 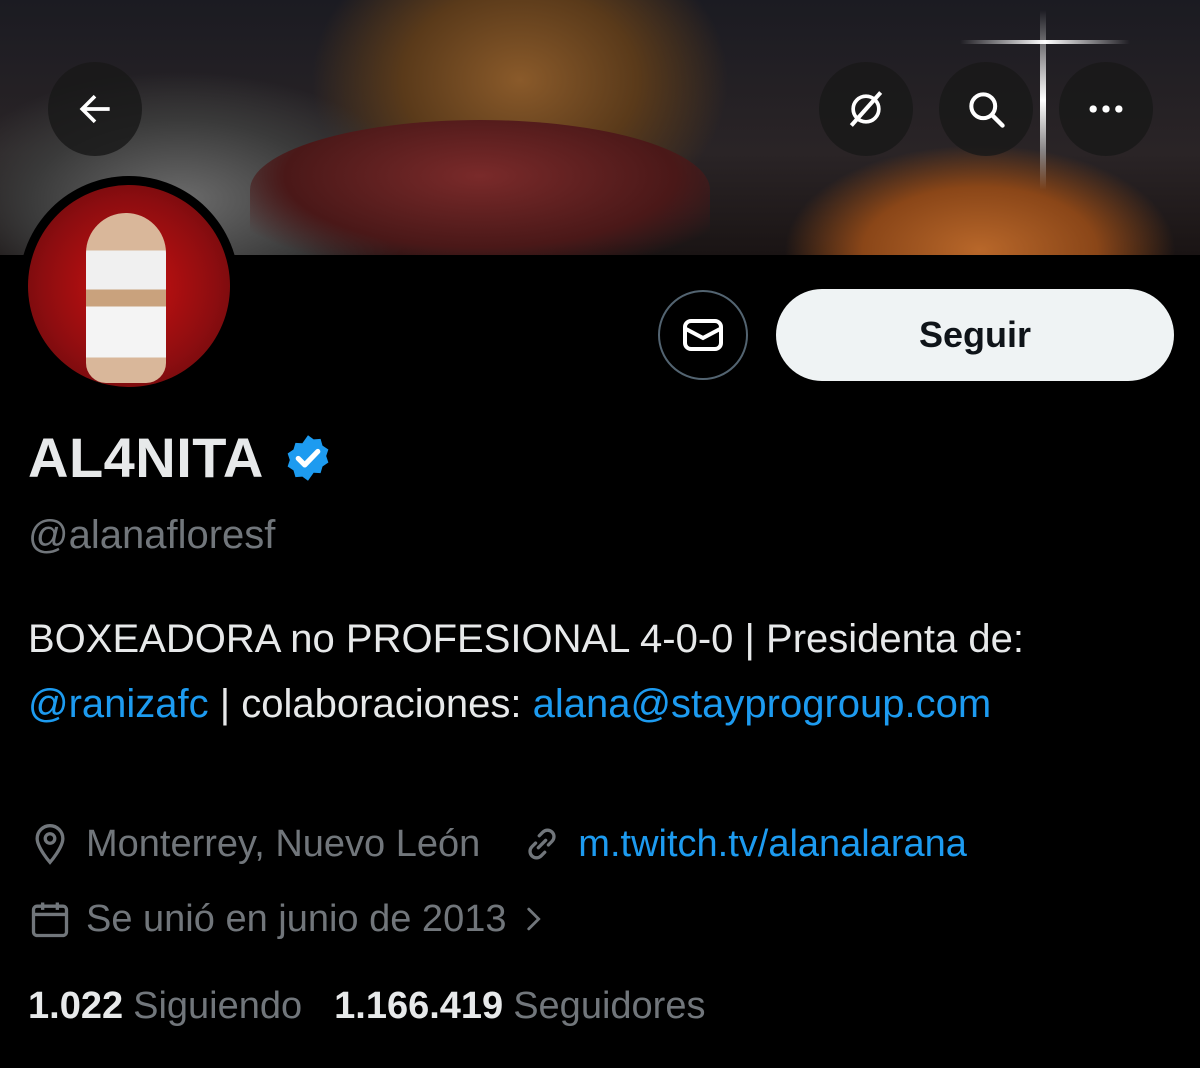 What do you see at coordinates (975, 335) in the screenshot?
I see `follow-button: Seguir` at bounding box center [975, 335].